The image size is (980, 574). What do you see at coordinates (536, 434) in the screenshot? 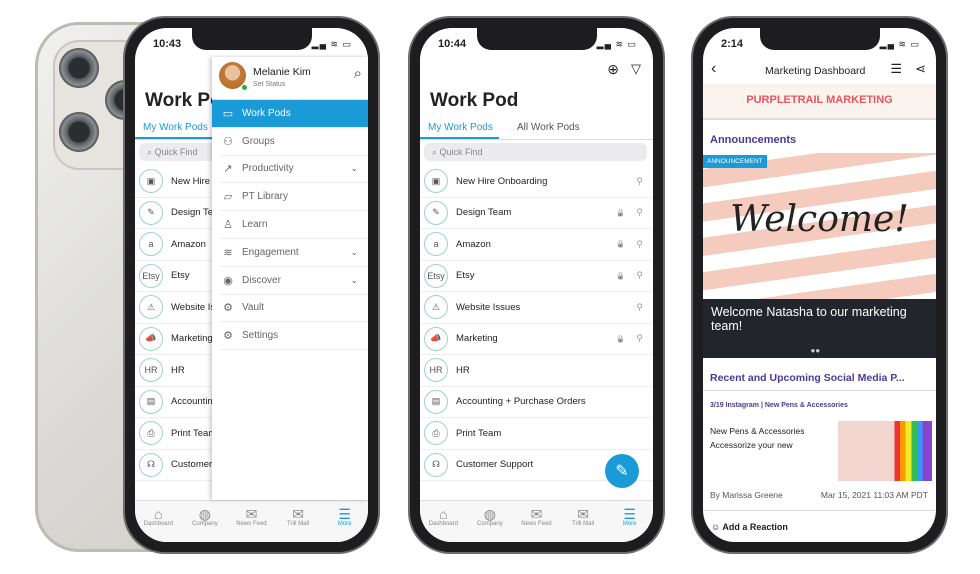
I see `list-item: ⎙ Print Team` at bounding box center [536, 434].